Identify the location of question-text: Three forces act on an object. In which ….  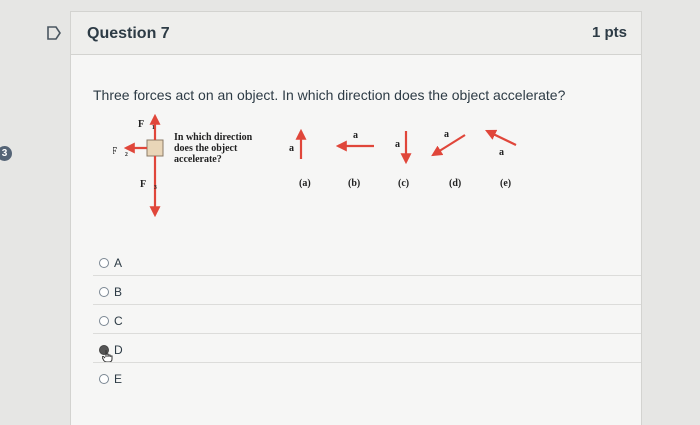
(329, 95).